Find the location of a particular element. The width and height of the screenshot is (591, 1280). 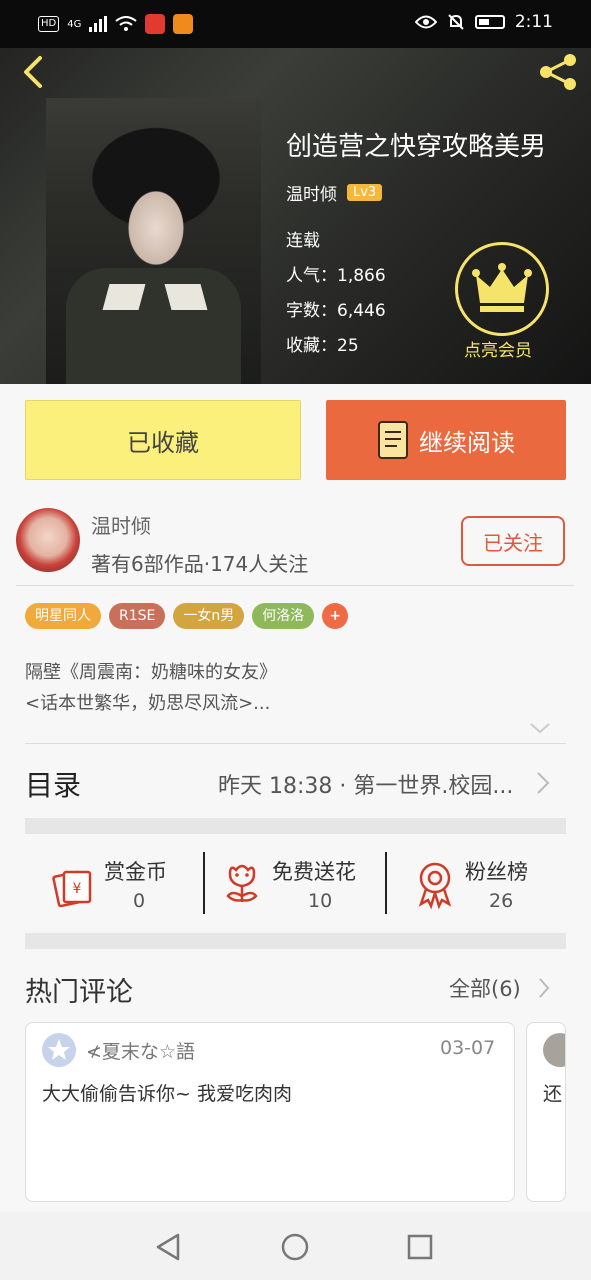

author-level-badge: Lv3 is located at coordinates (365, 192).